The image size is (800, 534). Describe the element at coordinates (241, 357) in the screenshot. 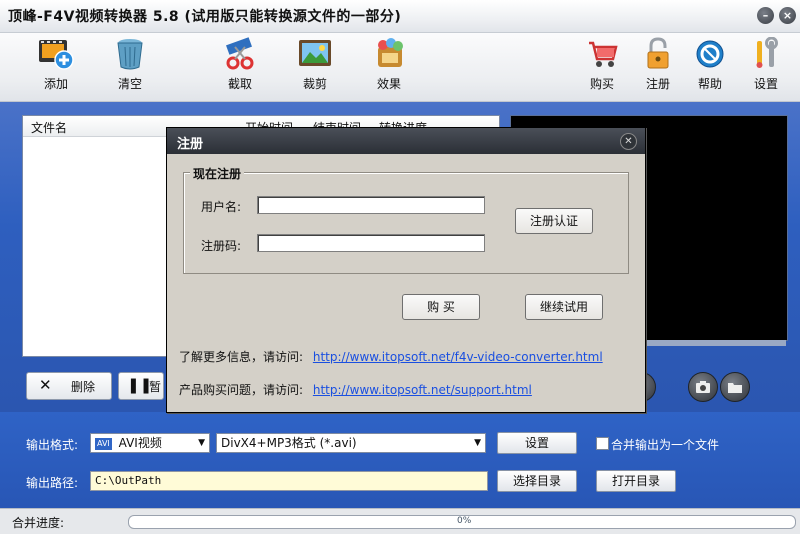

I see `more-info-text: 了解更多信息，请访问:` at that location.